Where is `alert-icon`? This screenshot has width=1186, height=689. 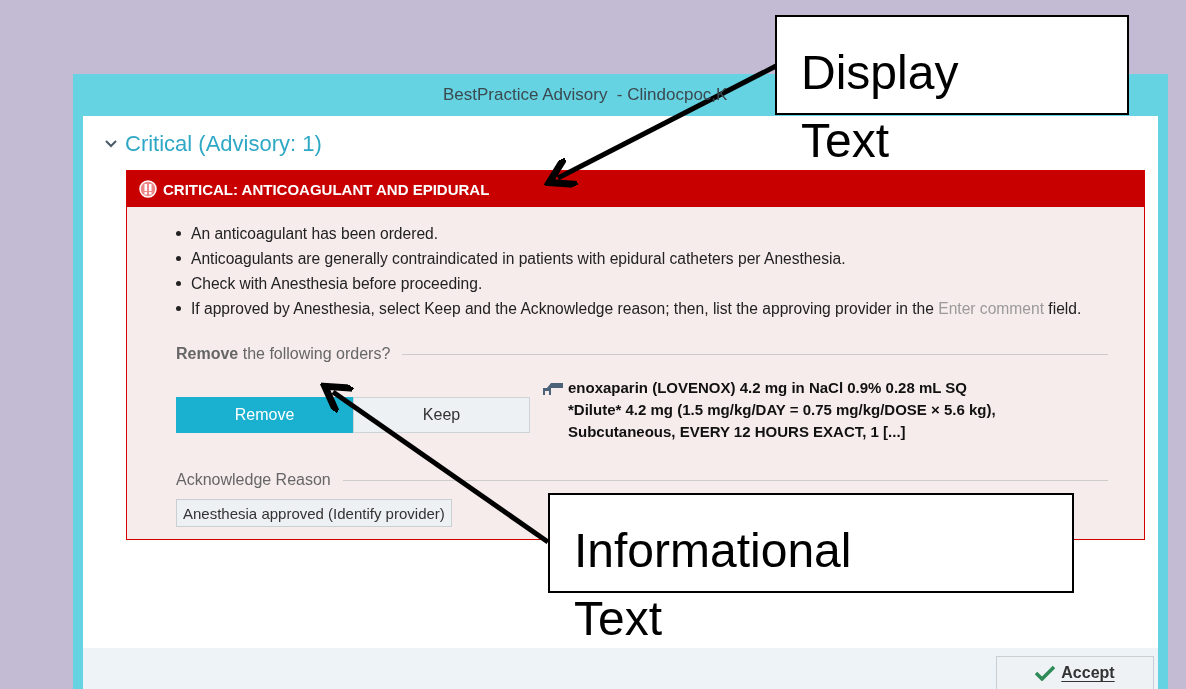
alert-icon is located at coordinates (148, 189).